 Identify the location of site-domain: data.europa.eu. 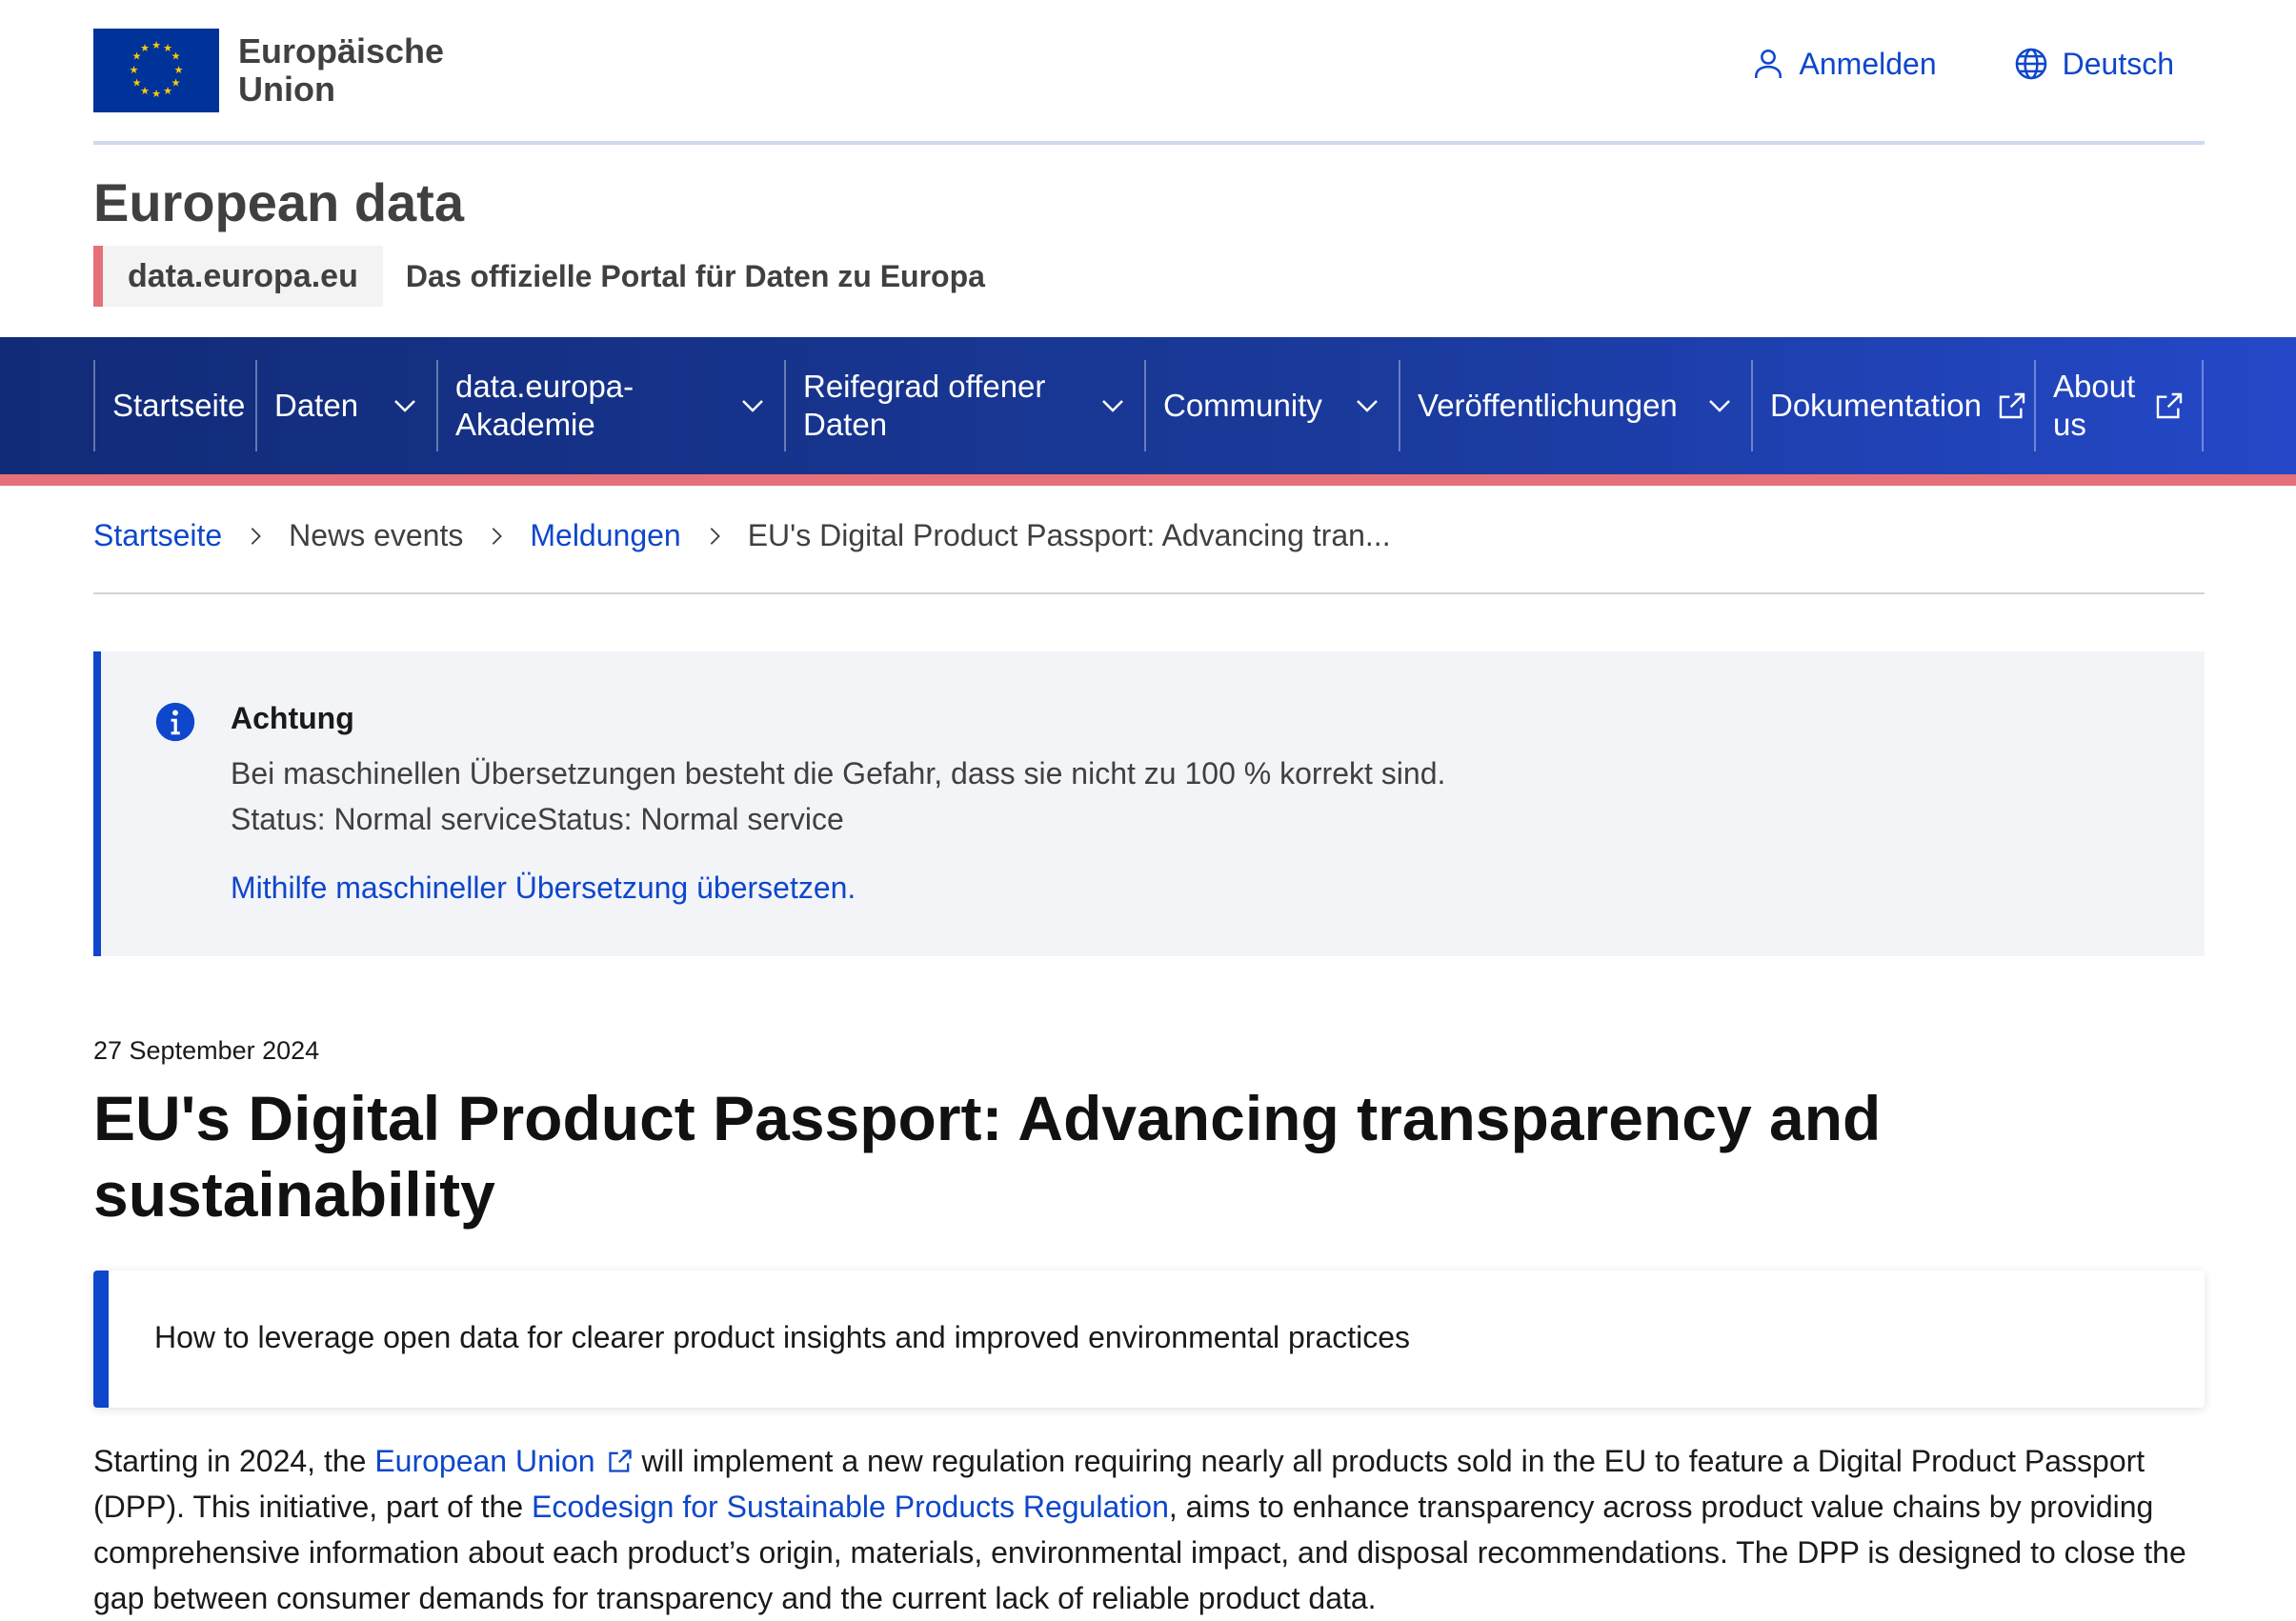
(238, 276).